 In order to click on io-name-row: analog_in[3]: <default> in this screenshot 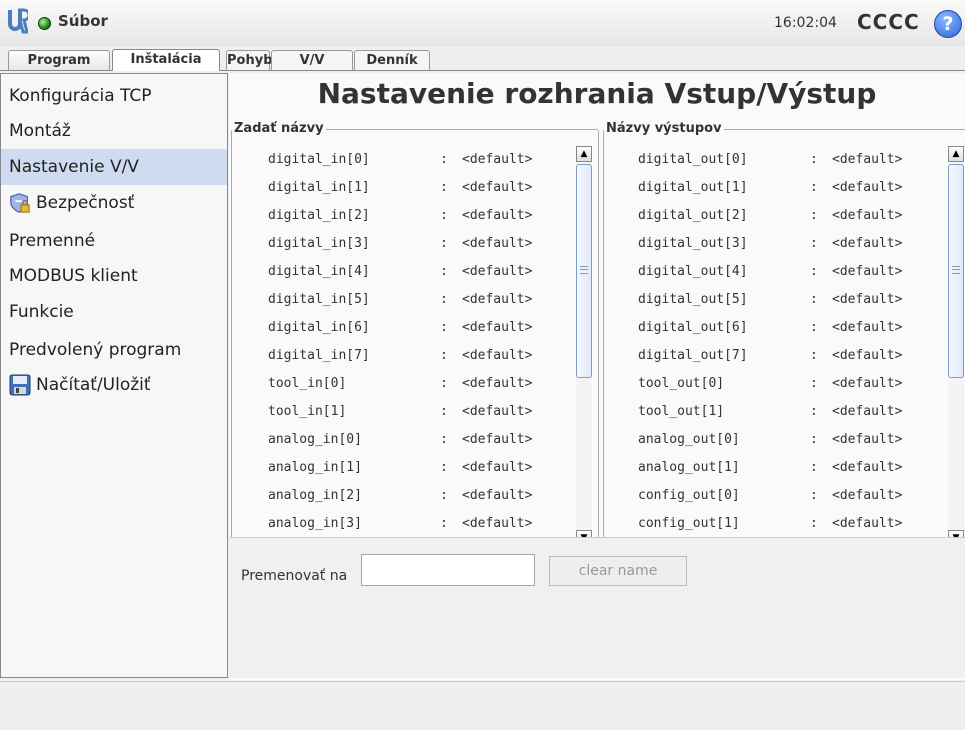, I will do `click(415, 524)`.